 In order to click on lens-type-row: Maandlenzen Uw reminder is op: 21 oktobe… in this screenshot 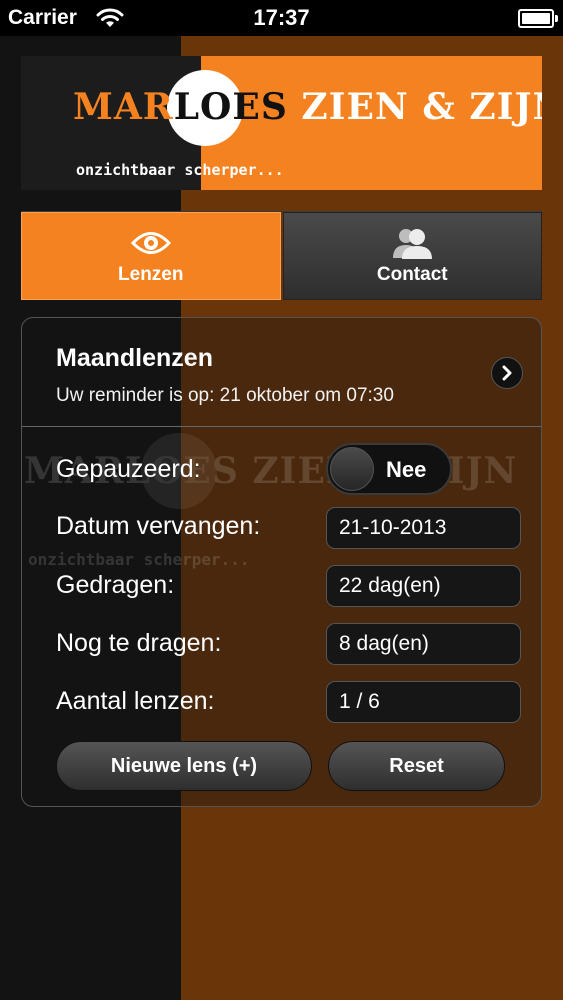, I will do `click(281, 372)`.